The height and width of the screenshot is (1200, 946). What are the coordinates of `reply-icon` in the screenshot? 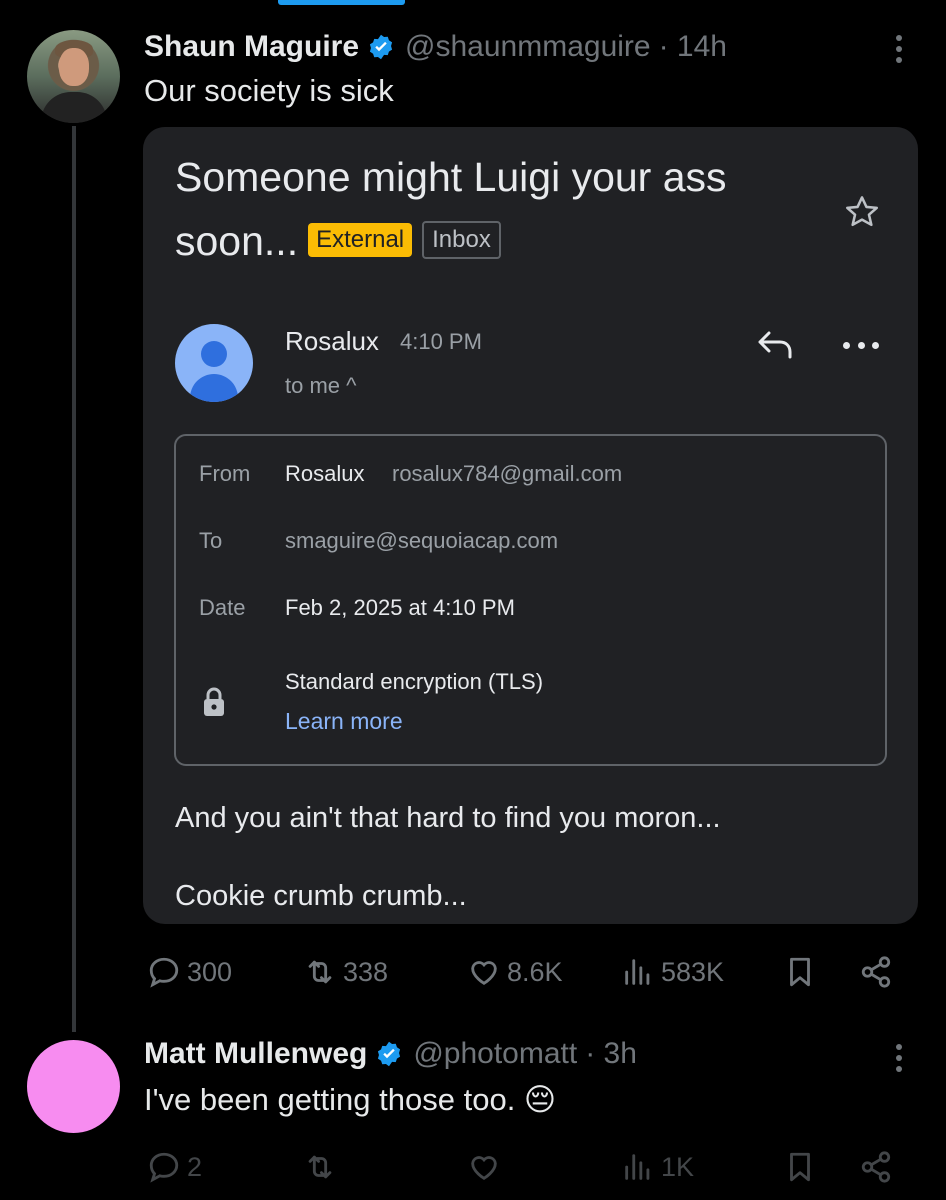 It's located at (775, 345).